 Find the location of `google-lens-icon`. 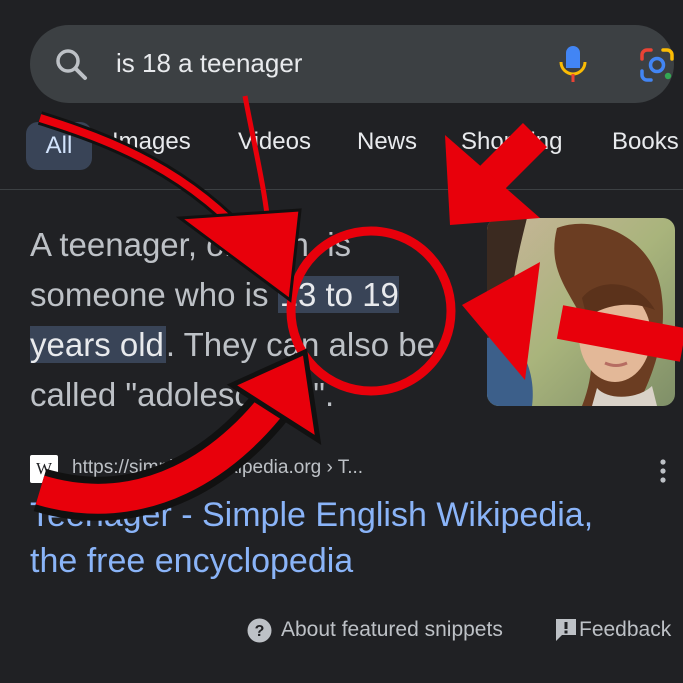

google-lens-icon is located at coordinates (657, 65).